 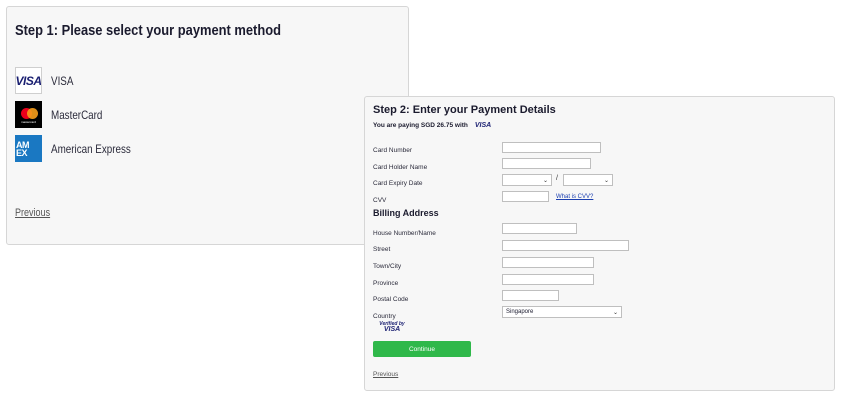 What do you see at coordinates (562, 312) in the screenshot?
I see `country-select: Singapore ⌄` at bounding box center [562, 312].